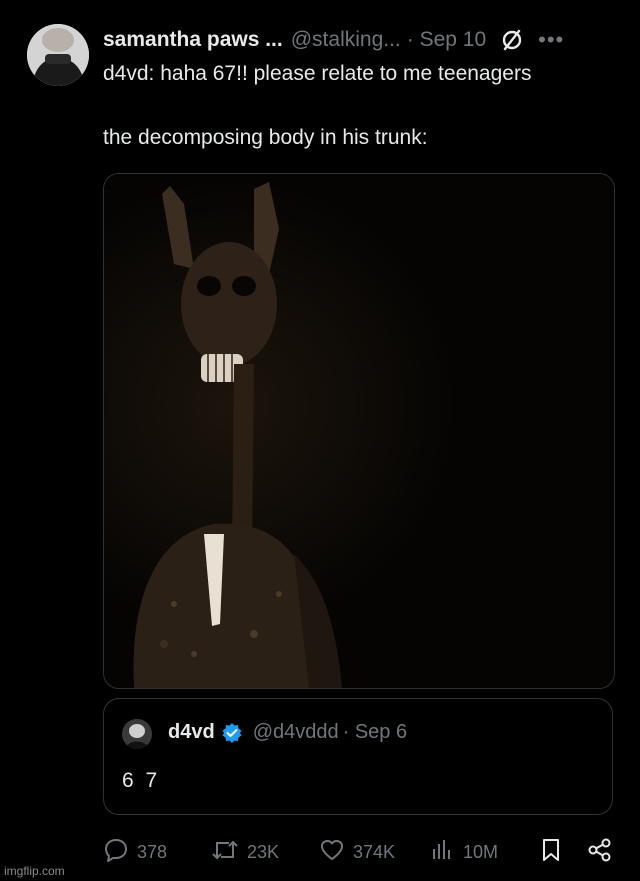 This screenshot has width=640, height=881. I want to click on views-button: 10M, so click(463, 852).